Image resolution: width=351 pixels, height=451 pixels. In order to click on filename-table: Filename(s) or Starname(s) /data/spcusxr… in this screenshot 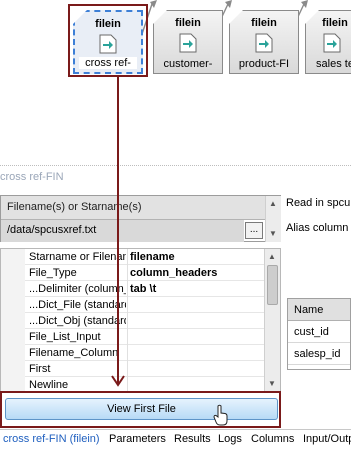, I will do `click(140, 218)`.